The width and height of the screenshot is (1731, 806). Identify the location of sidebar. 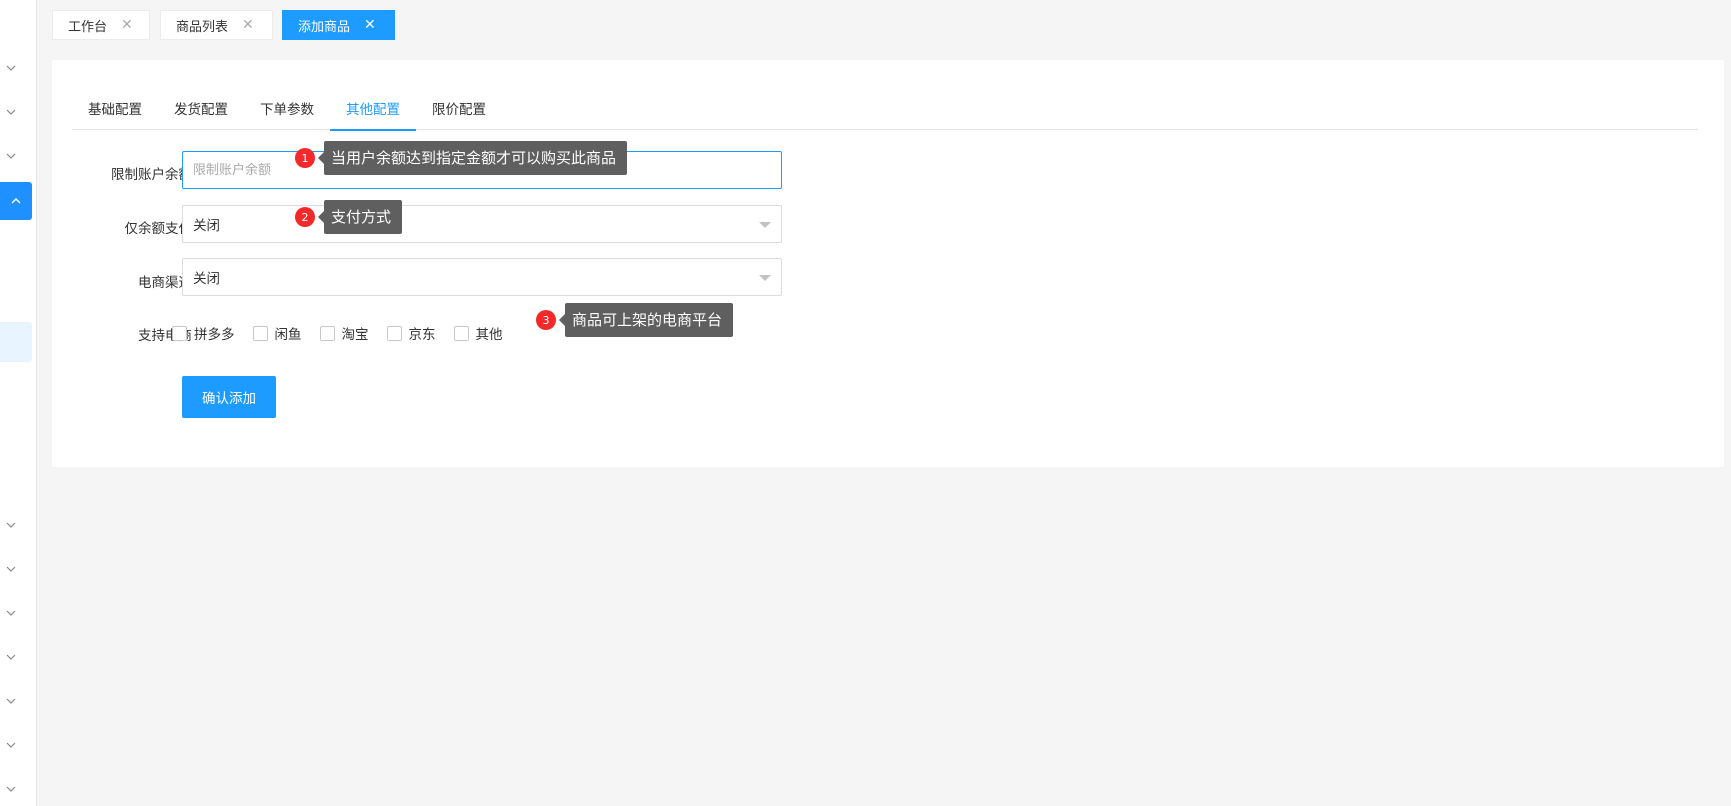
(18, 403).